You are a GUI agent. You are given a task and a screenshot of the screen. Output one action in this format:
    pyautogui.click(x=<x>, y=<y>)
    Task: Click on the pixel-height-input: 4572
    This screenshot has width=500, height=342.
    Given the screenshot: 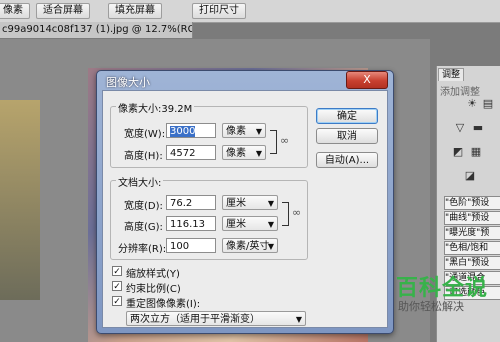 What is the action you would take?
    pyautogui.click(x=191, y=152)
    